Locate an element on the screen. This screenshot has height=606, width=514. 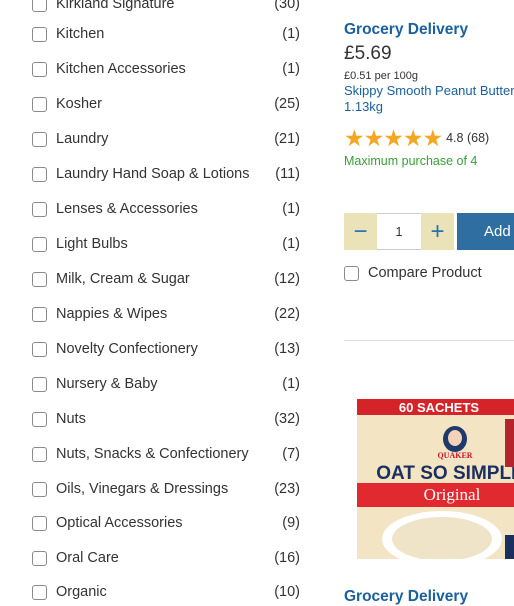
compare-product-toggle: Compare Product is located at coordinates (413, 273).